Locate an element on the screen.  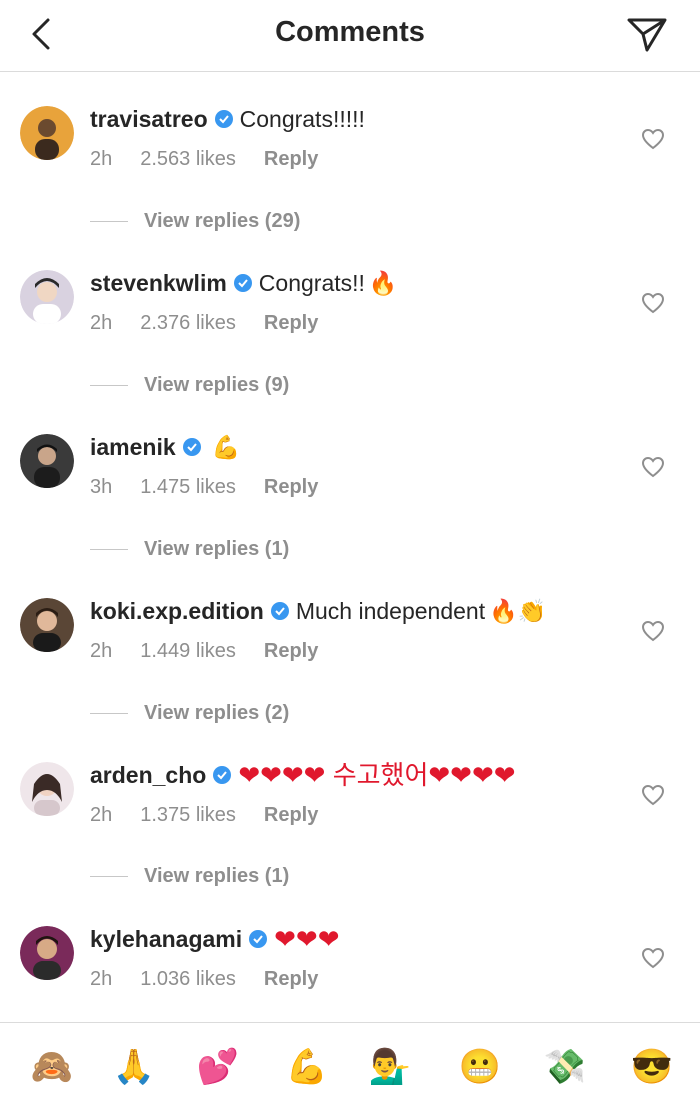
comment-username: travisatreo is located at coordinates (149, 119).